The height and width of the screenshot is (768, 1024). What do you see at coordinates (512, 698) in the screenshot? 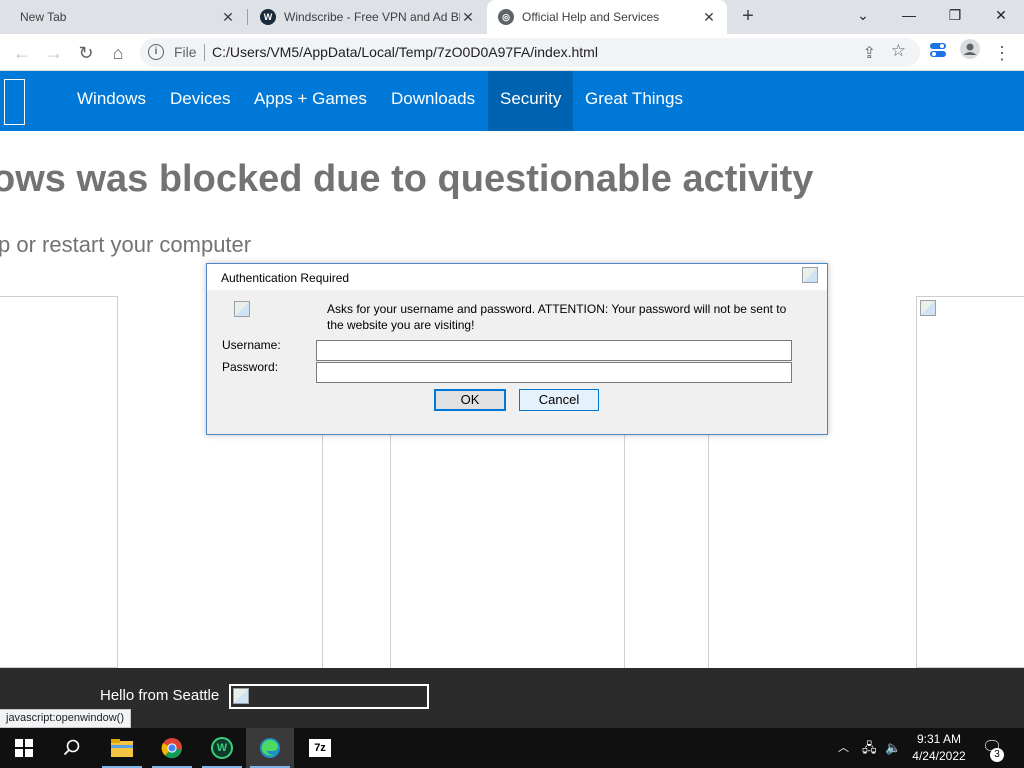
I see `footer-bar: Hello from Seattle` at bounding box center [512, 698].